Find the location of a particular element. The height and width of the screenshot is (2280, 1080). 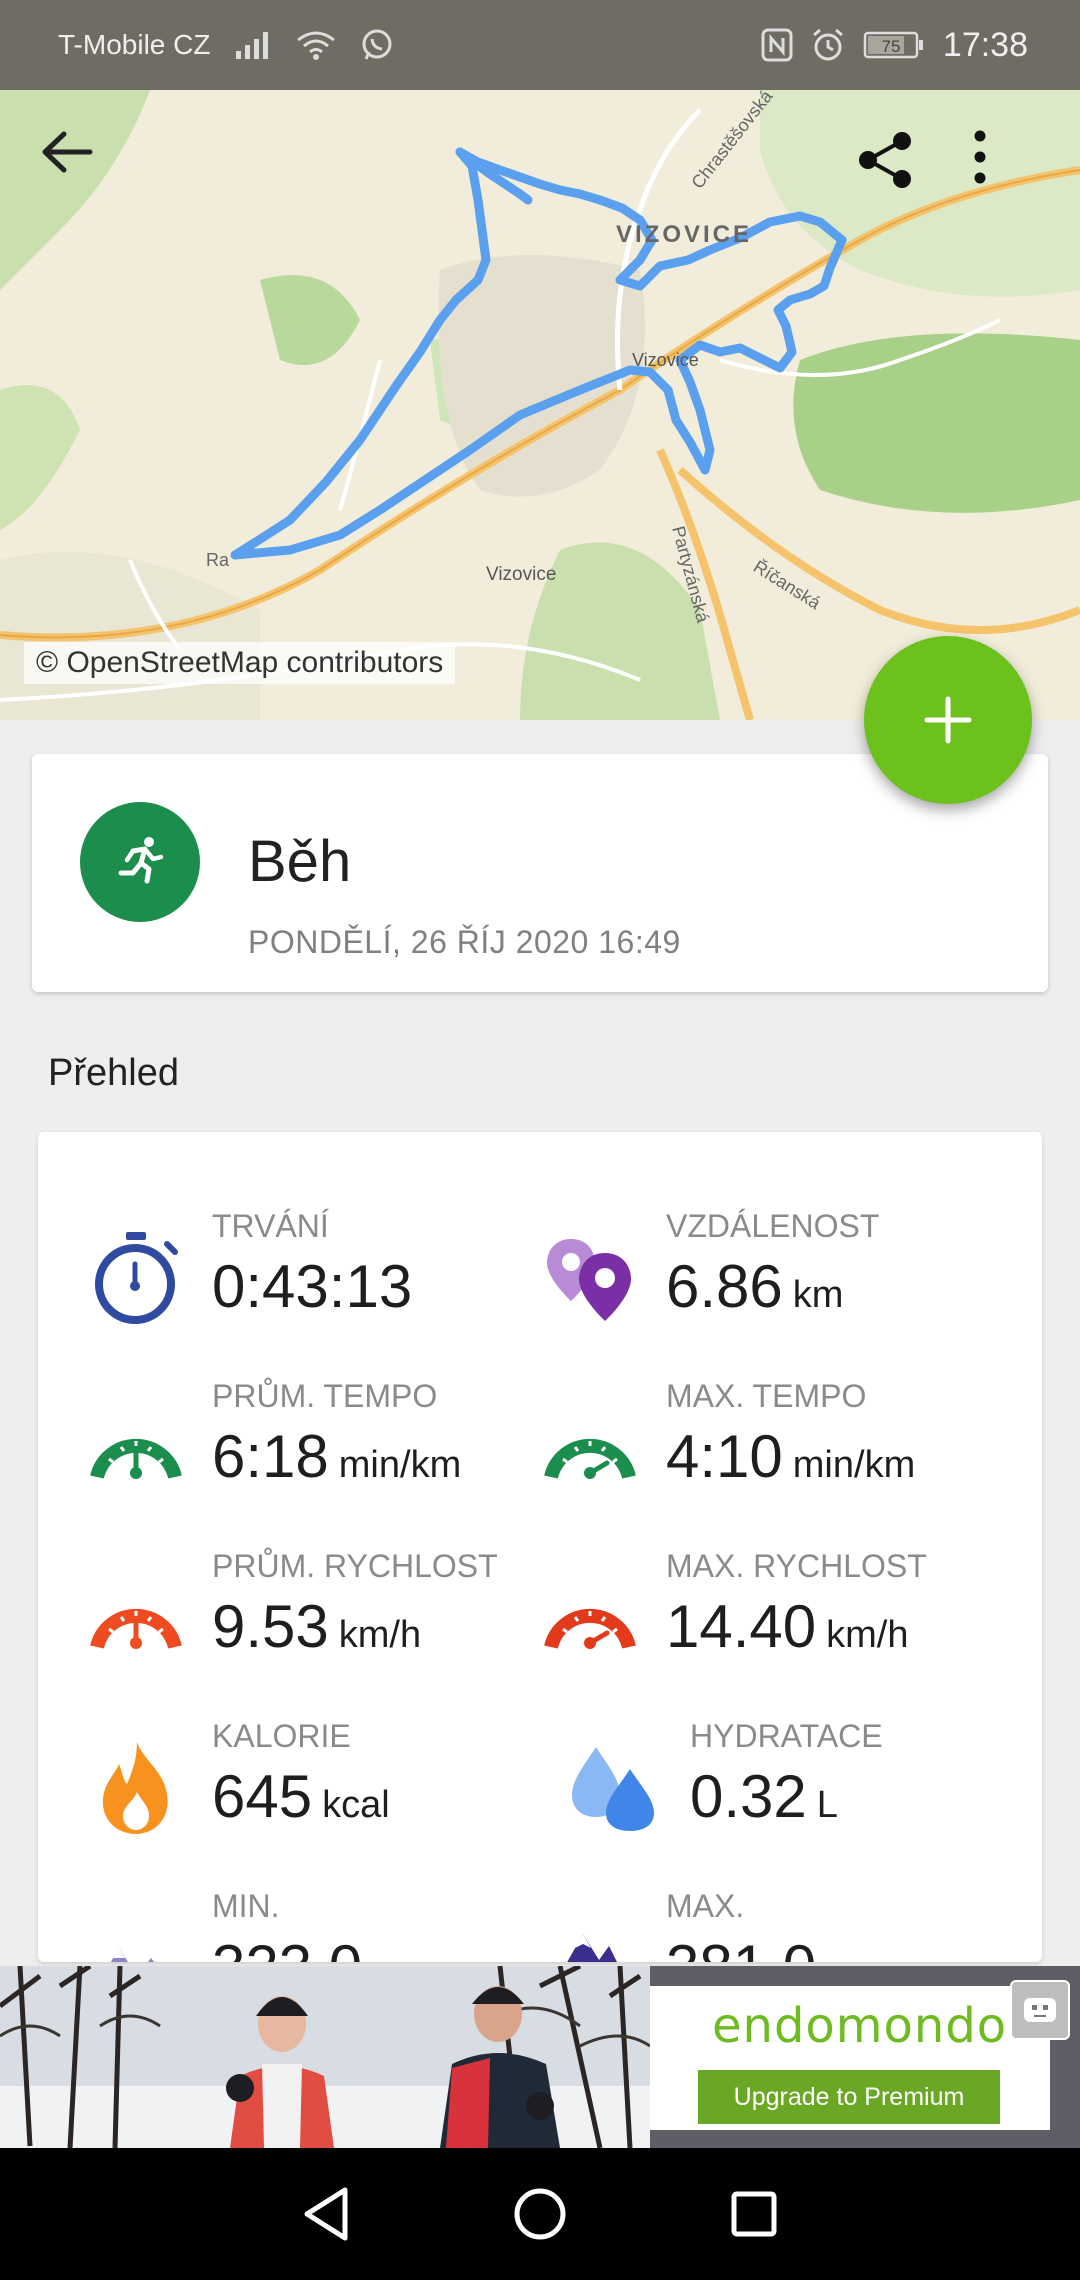

overflow-menu-button is located at coordinates (1015, 175).